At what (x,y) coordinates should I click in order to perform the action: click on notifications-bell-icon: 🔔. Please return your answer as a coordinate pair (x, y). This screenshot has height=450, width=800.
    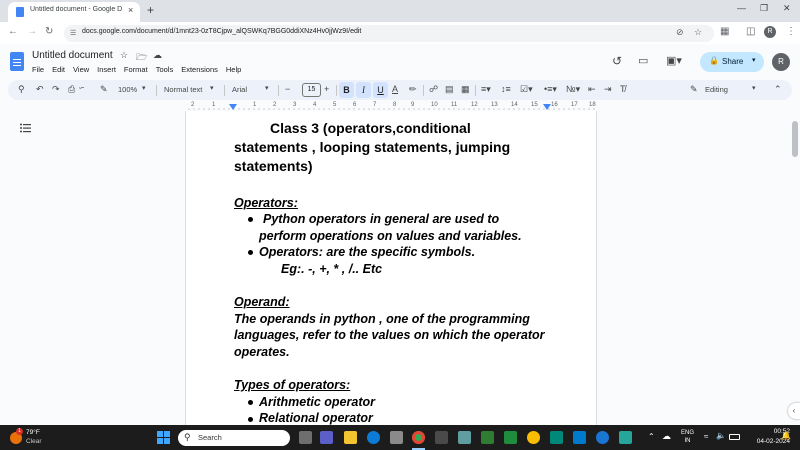
    Looking at the image, I should click on (786, 435).